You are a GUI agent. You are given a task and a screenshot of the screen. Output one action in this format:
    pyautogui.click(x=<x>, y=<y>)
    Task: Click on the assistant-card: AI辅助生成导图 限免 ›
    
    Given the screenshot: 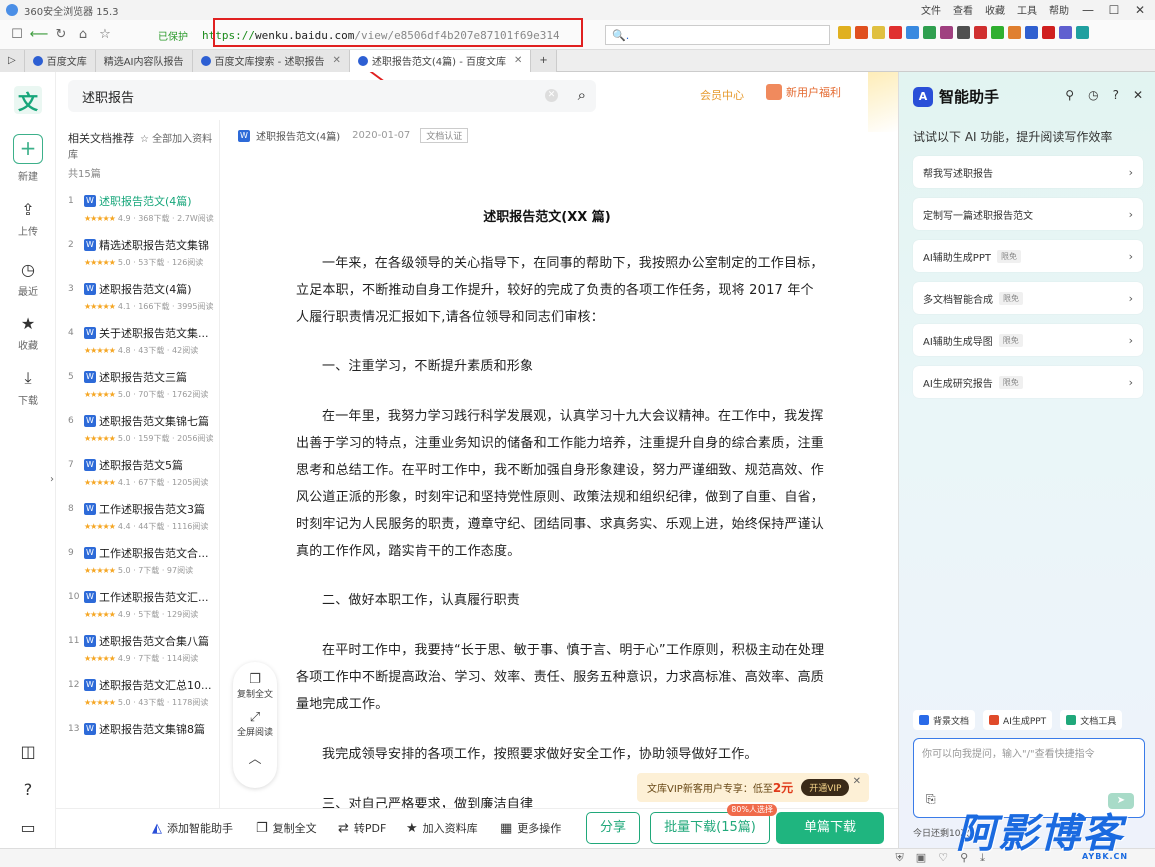 What is the action you would take?
    pyautogui.click(x=1028, y=340)
    